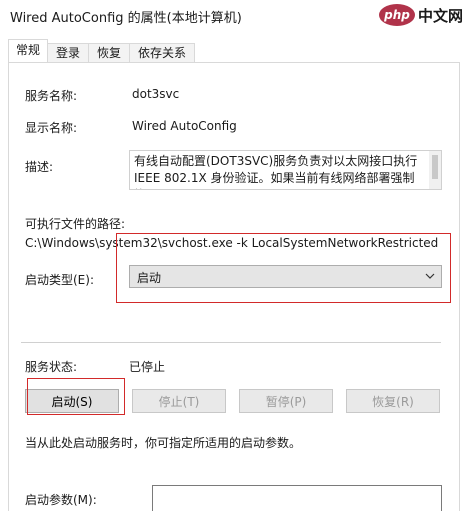 This screenshot has width=469, height=511. Describe the element at coordinates (163, 443) in the screenshot. I see `start-params-hint: 当从此处启动服务时，你可指定所适用的启动参数。` at that location.